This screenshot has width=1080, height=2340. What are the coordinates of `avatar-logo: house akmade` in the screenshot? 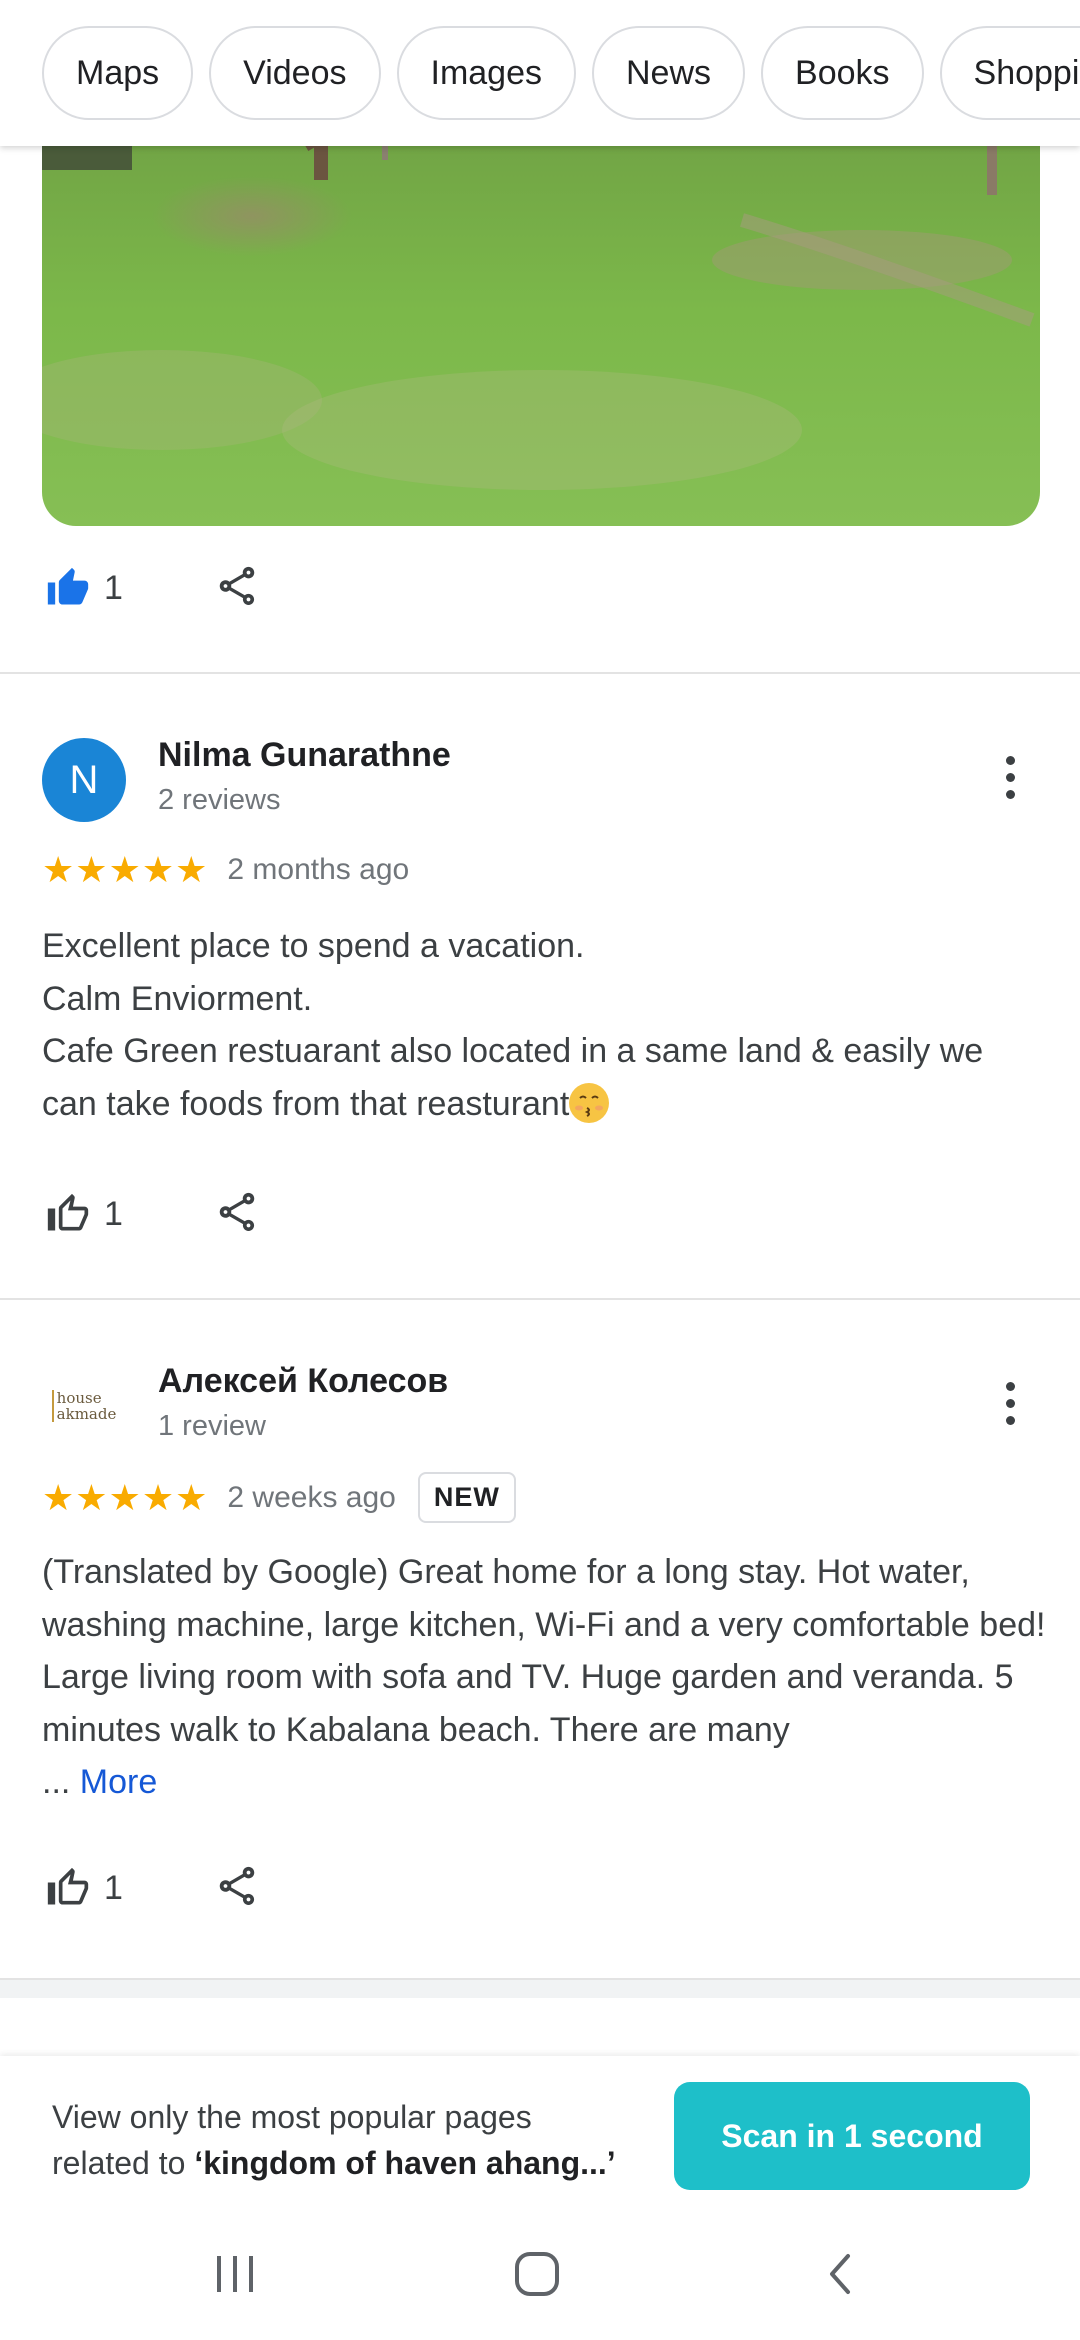 It's located at (84, 1406).